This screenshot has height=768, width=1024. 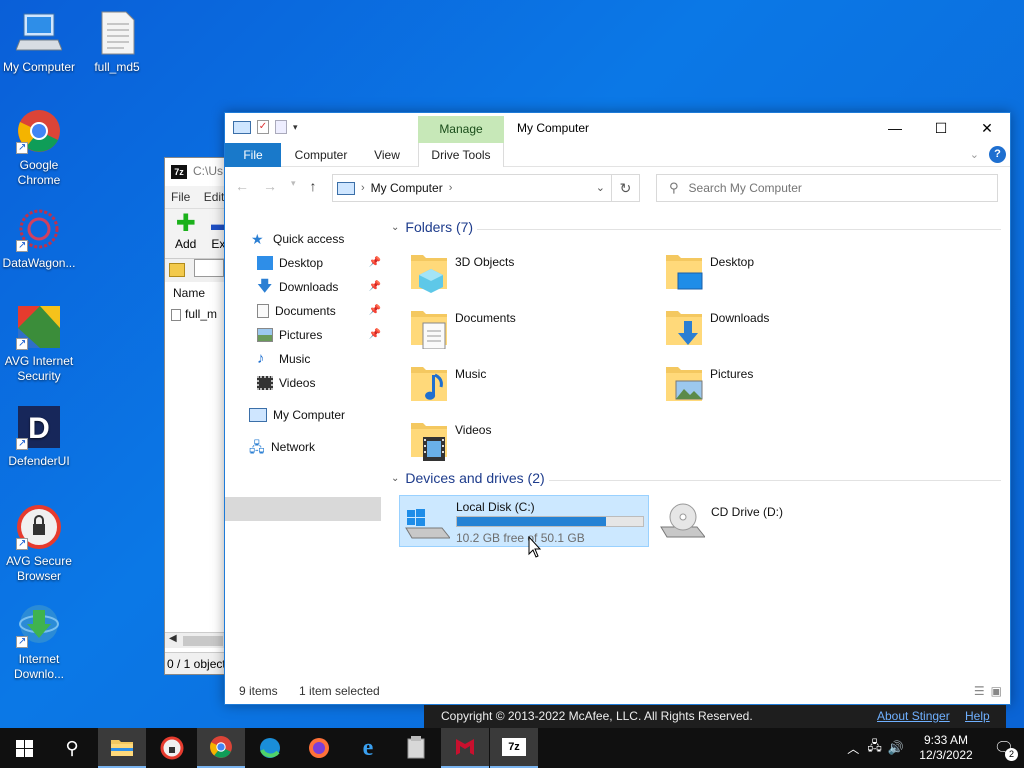 I want to click on group-folders: ⌄ Folders (7), so click(x=432, y=227).